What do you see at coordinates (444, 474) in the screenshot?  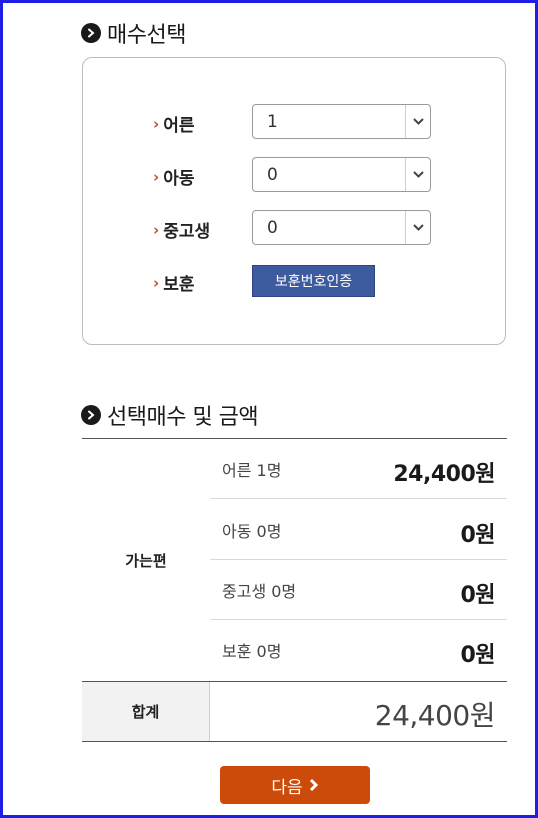 I see `line-amount: 24,400원` at bounding box center [444, 474].